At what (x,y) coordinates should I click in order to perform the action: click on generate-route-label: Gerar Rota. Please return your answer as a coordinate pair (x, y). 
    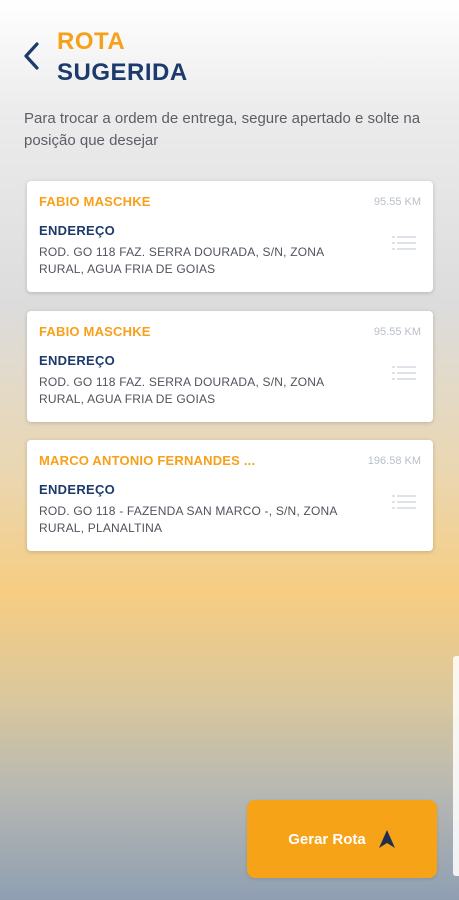
    Looking at the image, I should click on (327, 839).